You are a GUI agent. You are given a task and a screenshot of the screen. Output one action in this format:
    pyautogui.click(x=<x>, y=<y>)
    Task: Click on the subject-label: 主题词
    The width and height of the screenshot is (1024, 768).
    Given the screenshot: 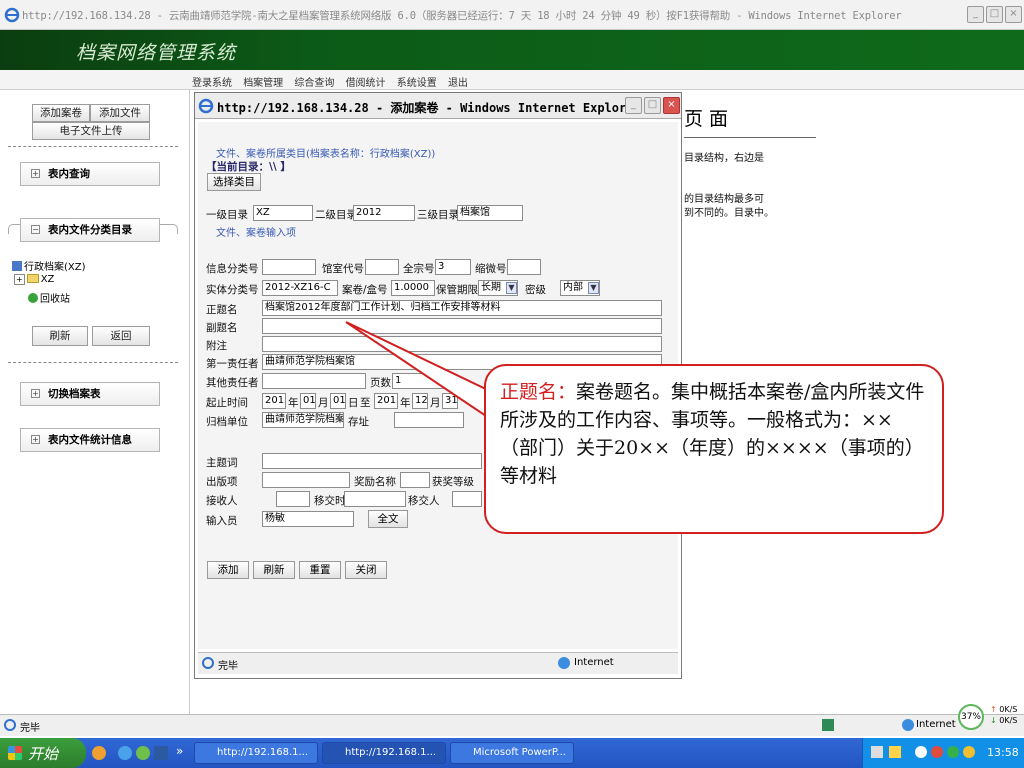 What is the action you would take?
    pyautogui.click(x=222, y=463)
    